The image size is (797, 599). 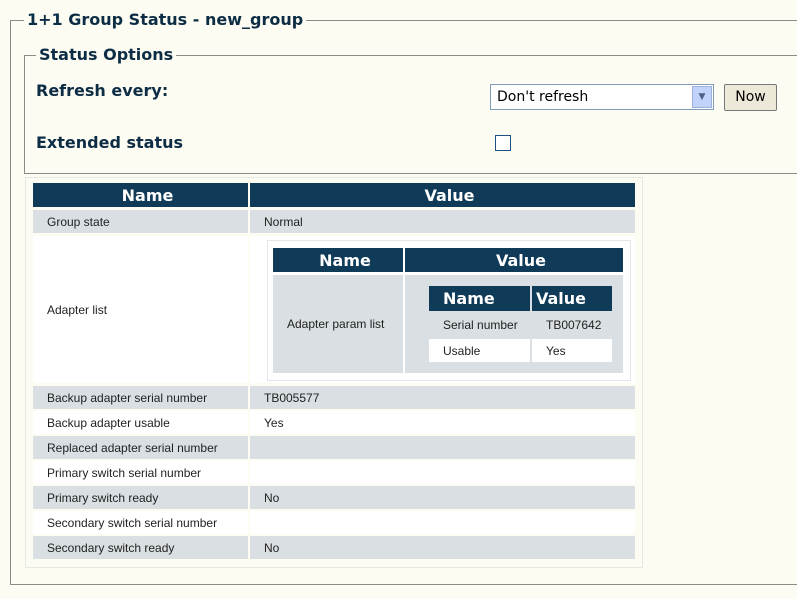 What do you see at coordinates (338, 324) in the screenshot?
I see `adapter-param-list-label: Adapter param list` at bounding box center [338, 324].